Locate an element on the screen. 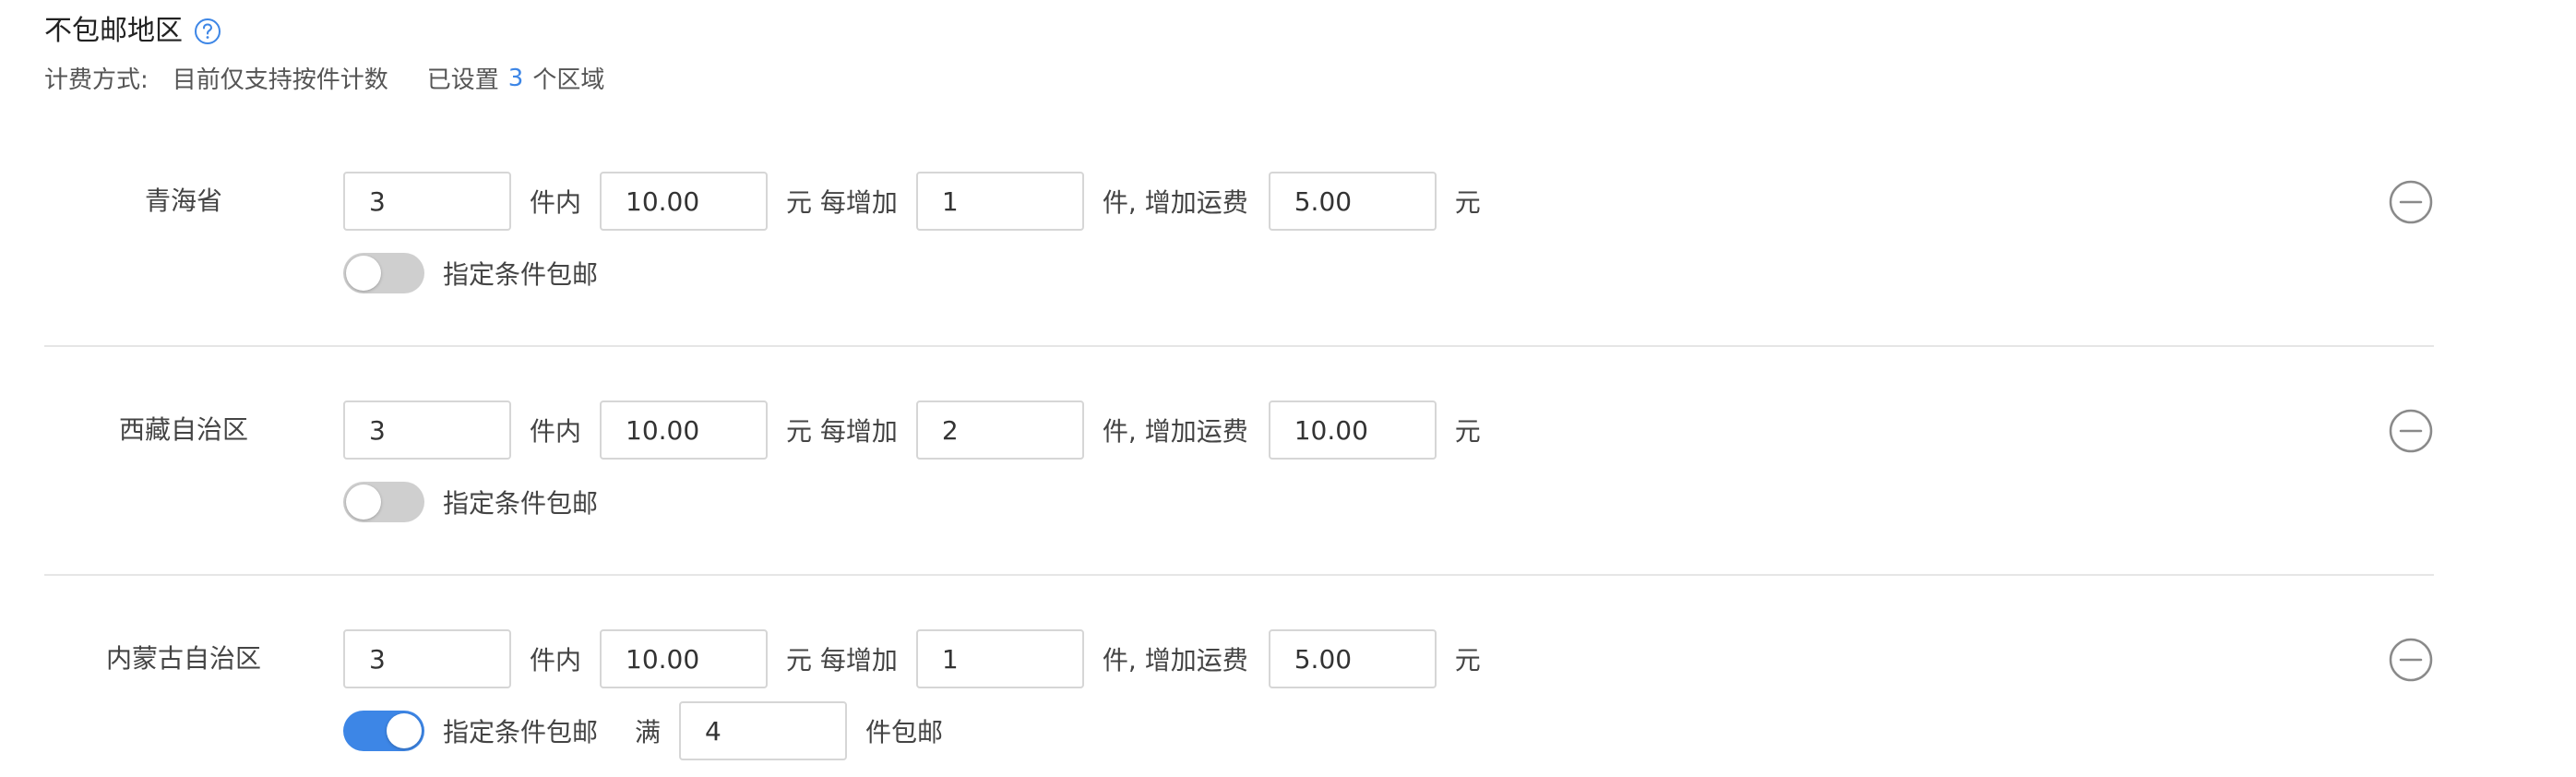 The width and height of the screenshot is (2576, 777). threshold-prefix-label: 满 is located at coordinates (648, 732).